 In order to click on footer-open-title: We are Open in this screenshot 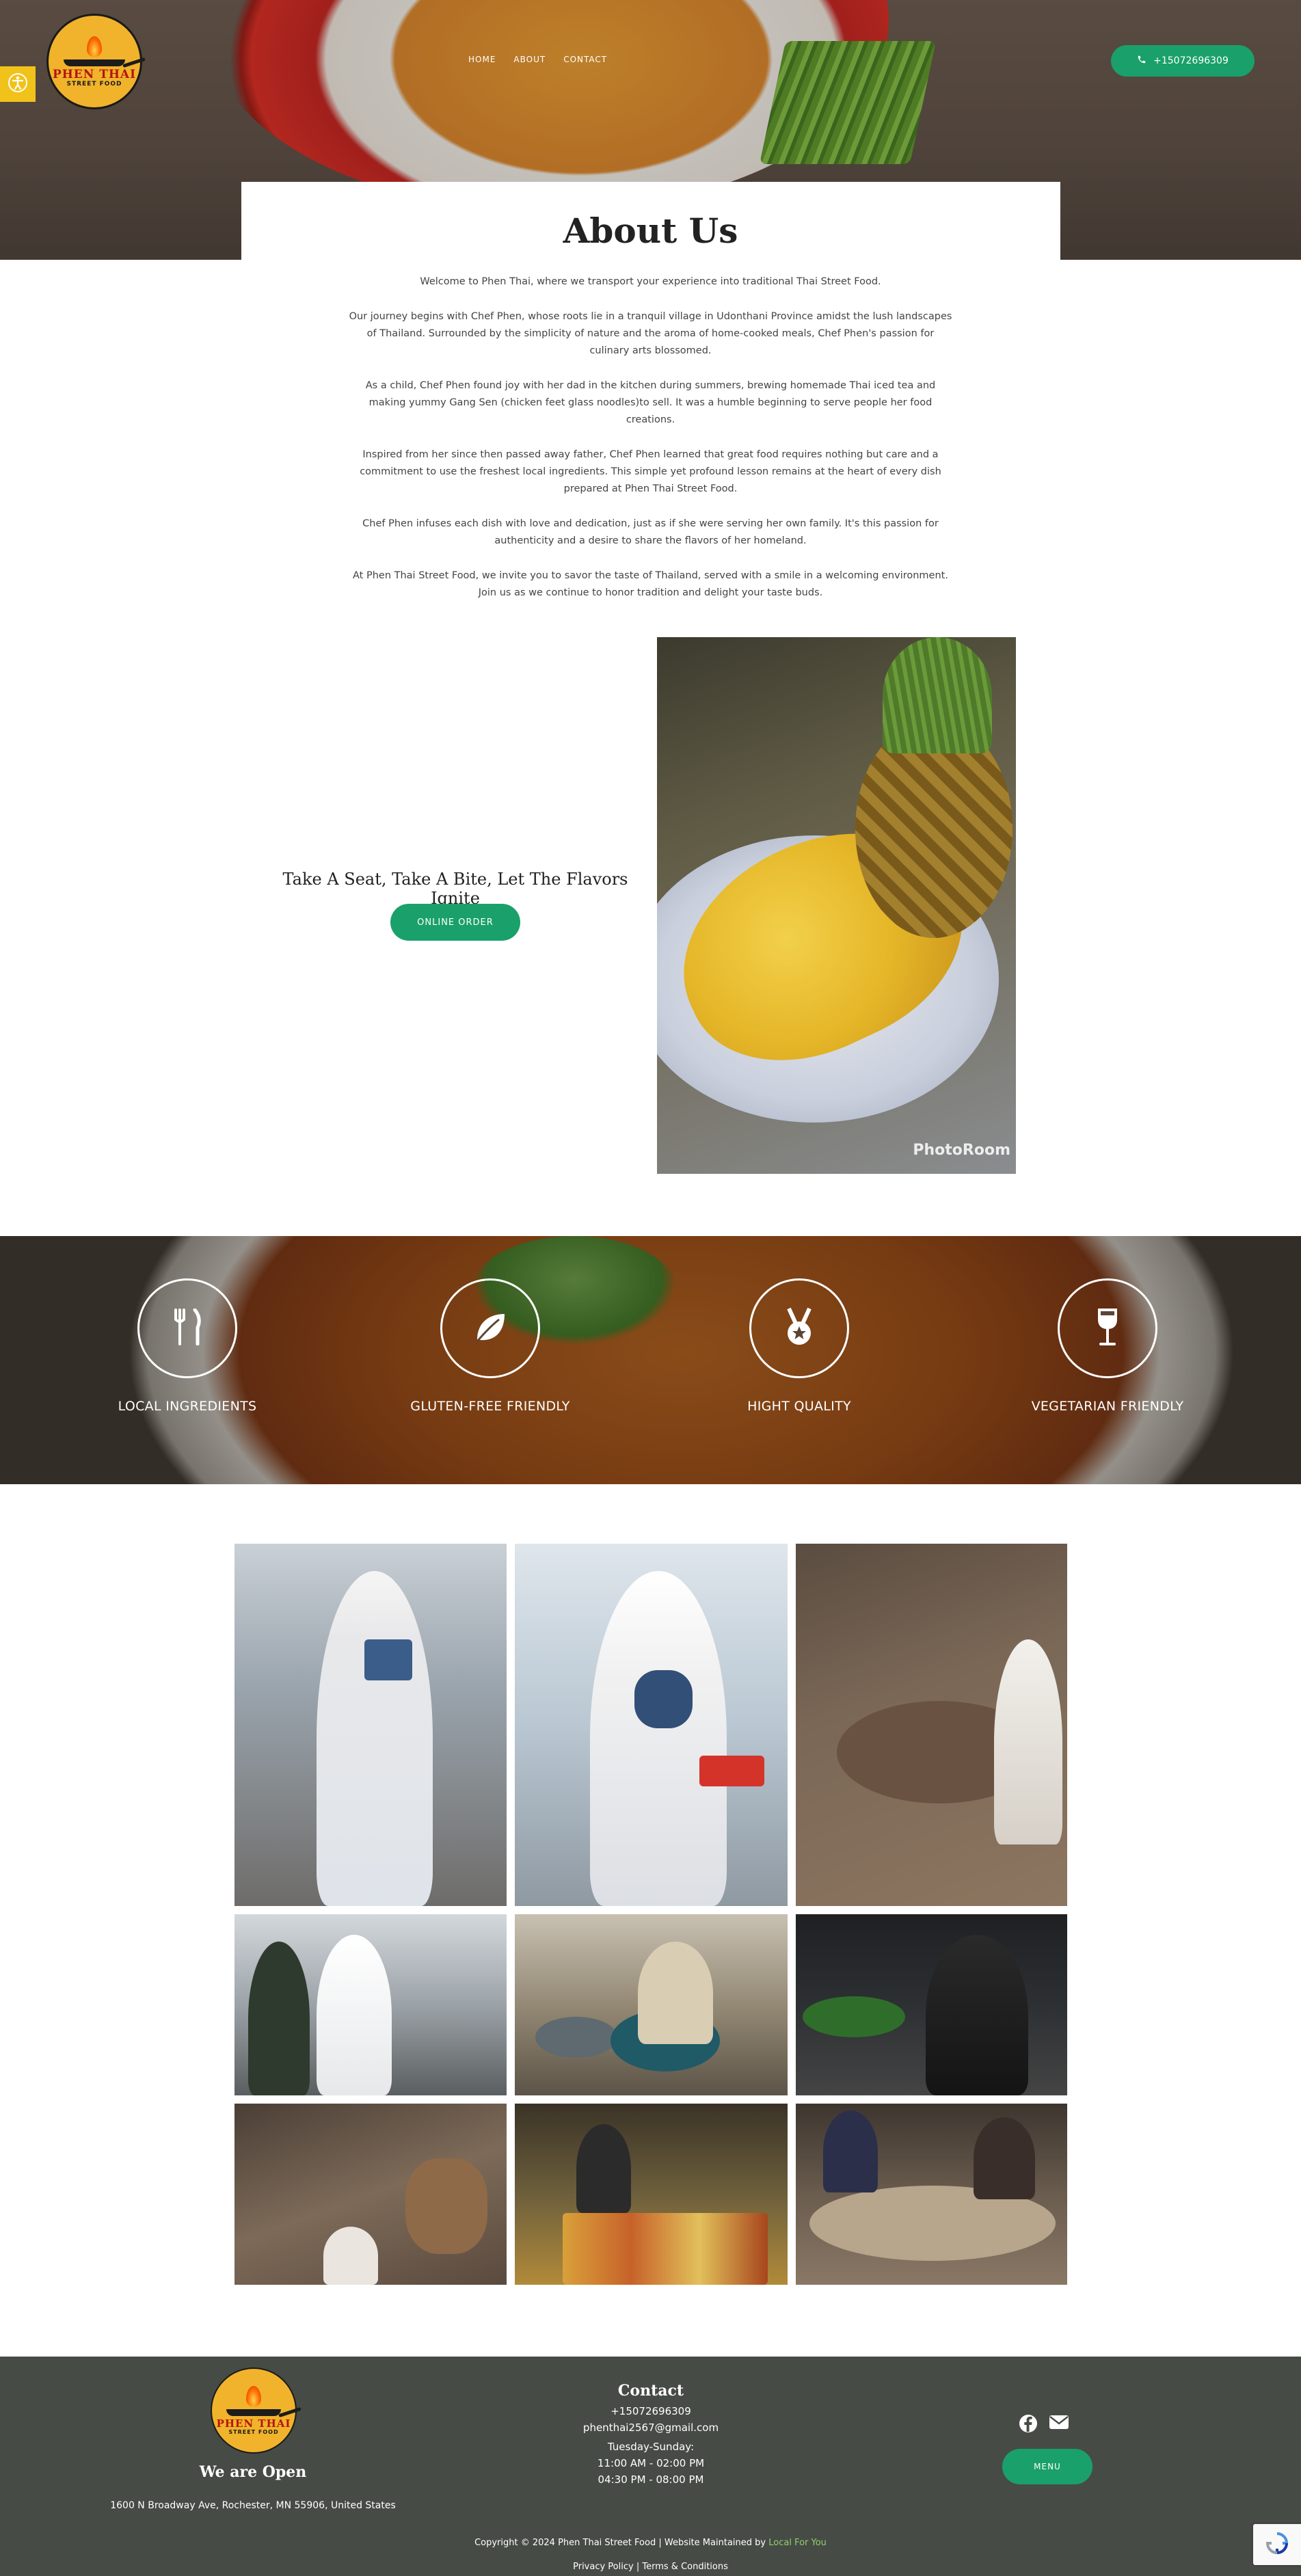, I will do `click(253, 2472)`.